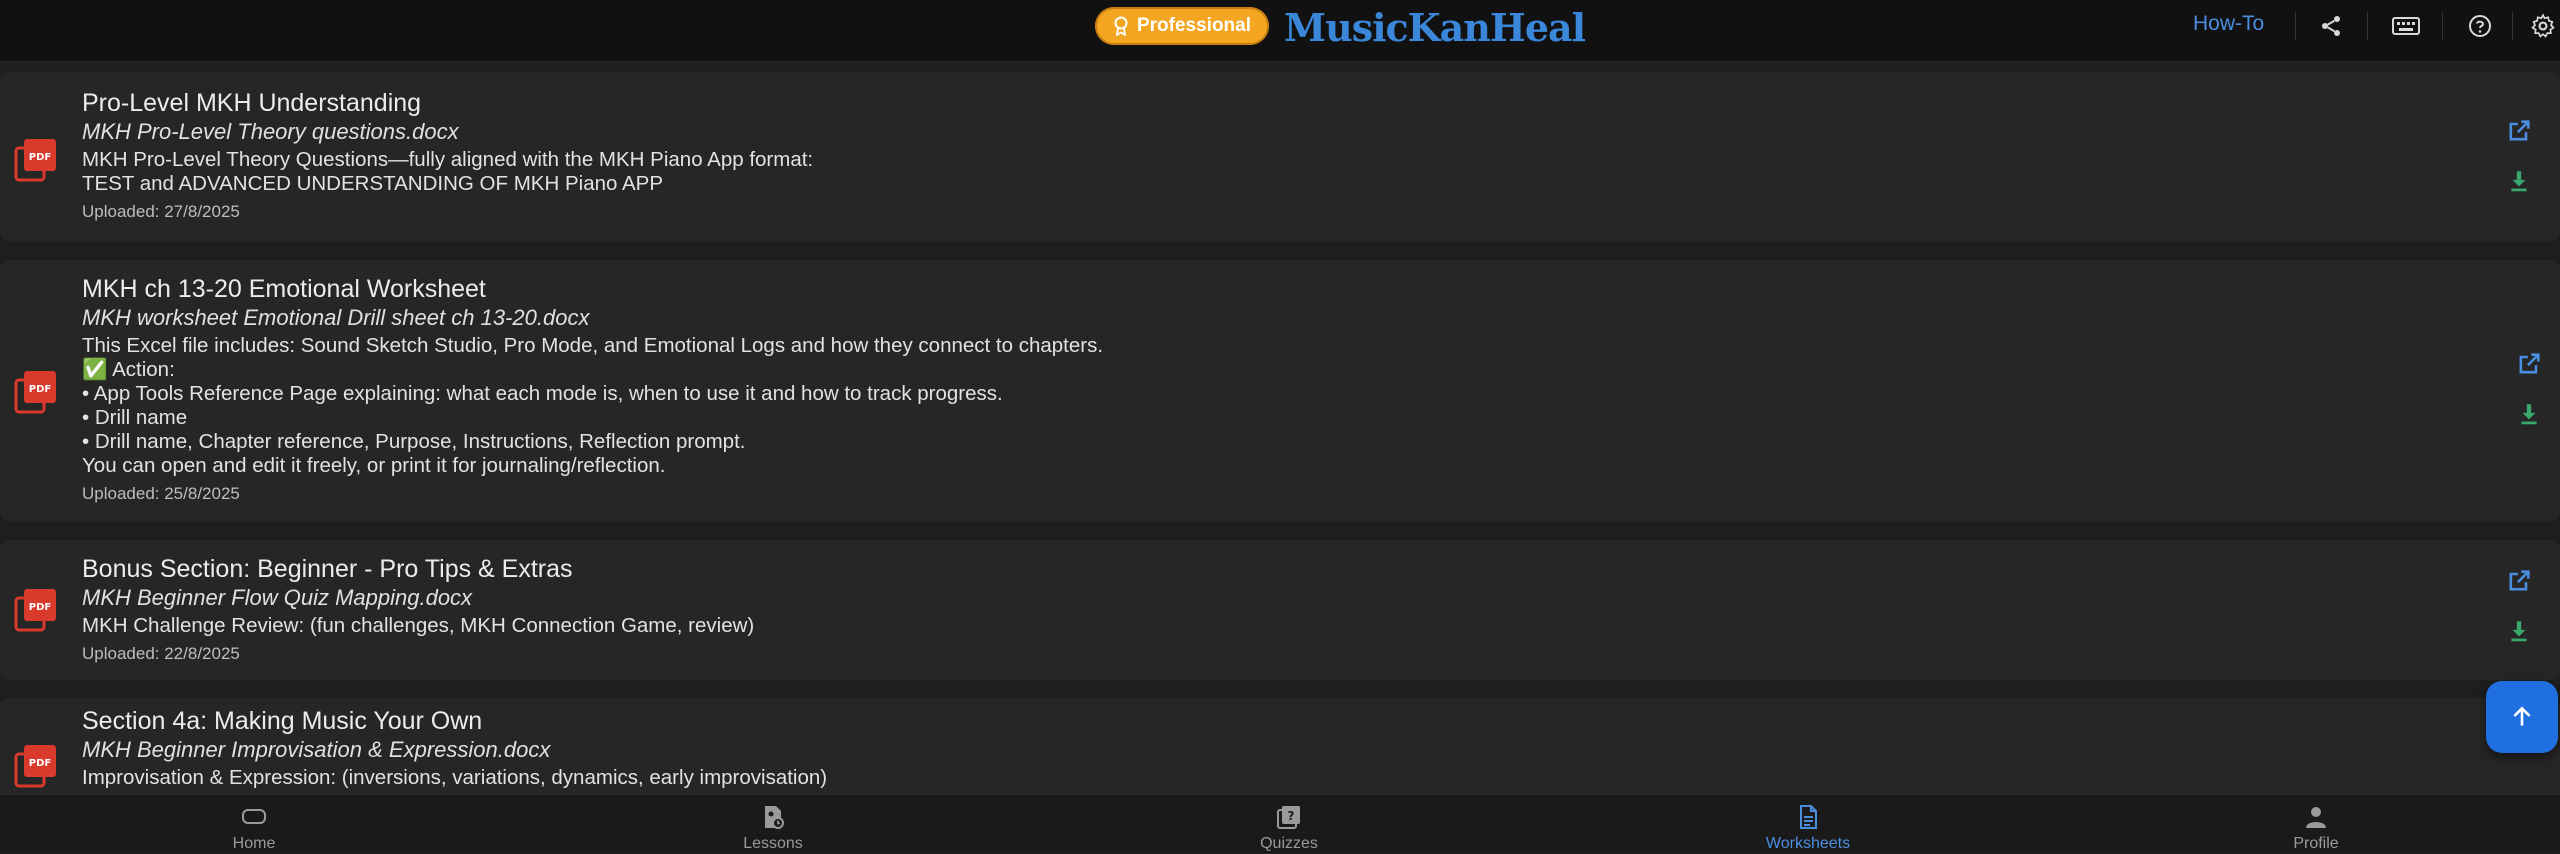 Image resolution: width=2560 pixels, height=854 pixels. I want to click on nav-lessons: Lessons, so click(773, 824).